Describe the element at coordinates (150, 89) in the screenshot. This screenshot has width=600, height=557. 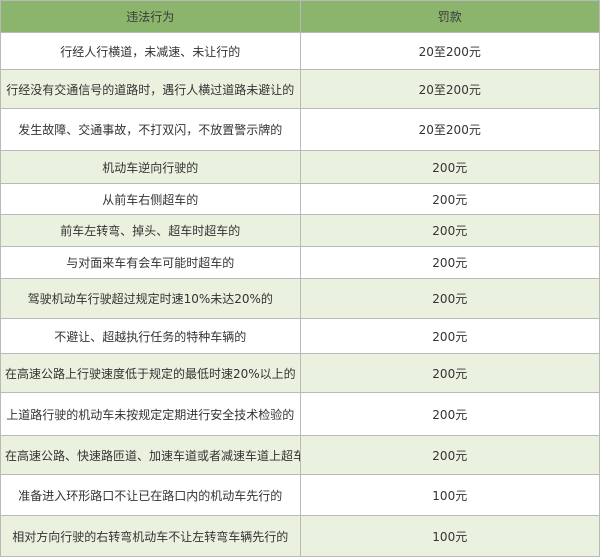
I see `violation-cell: 行经没有交通信号的道路时，遇行人横过道路未避让的` at that location.